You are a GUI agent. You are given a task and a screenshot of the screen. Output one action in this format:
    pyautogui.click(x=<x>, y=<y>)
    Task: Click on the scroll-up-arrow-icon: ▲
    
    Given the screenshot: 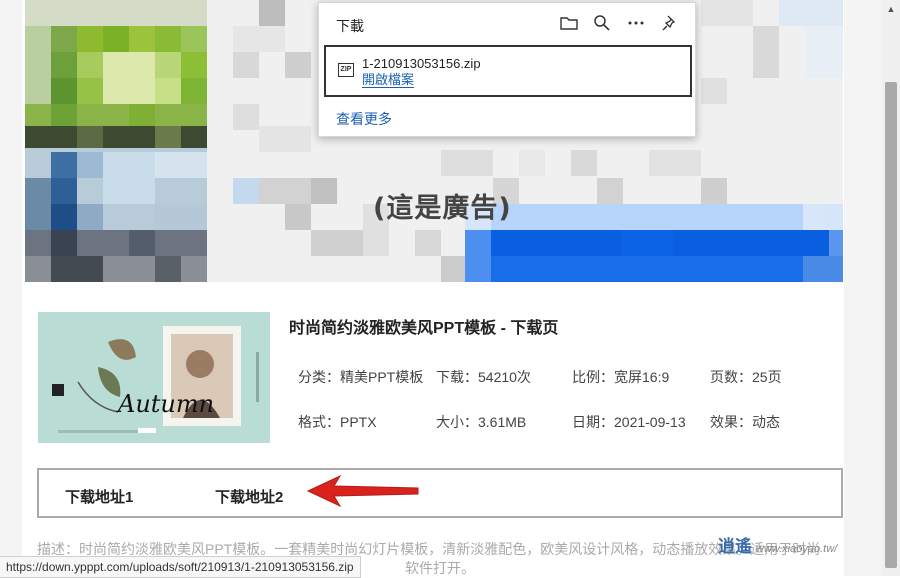 What is the action you would take?
    pyautogui.click(x=891, y=9)
    